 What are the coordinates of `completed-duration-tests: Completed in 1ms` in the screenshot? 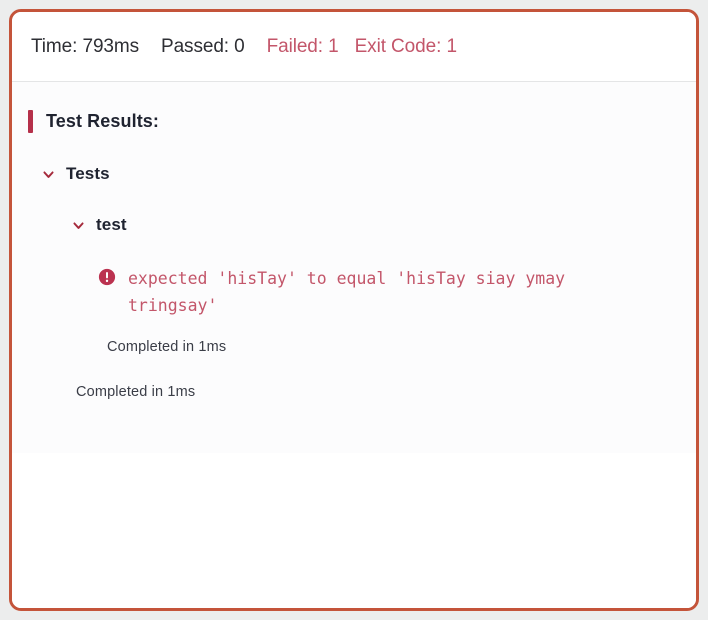 It's located at (136, 392).